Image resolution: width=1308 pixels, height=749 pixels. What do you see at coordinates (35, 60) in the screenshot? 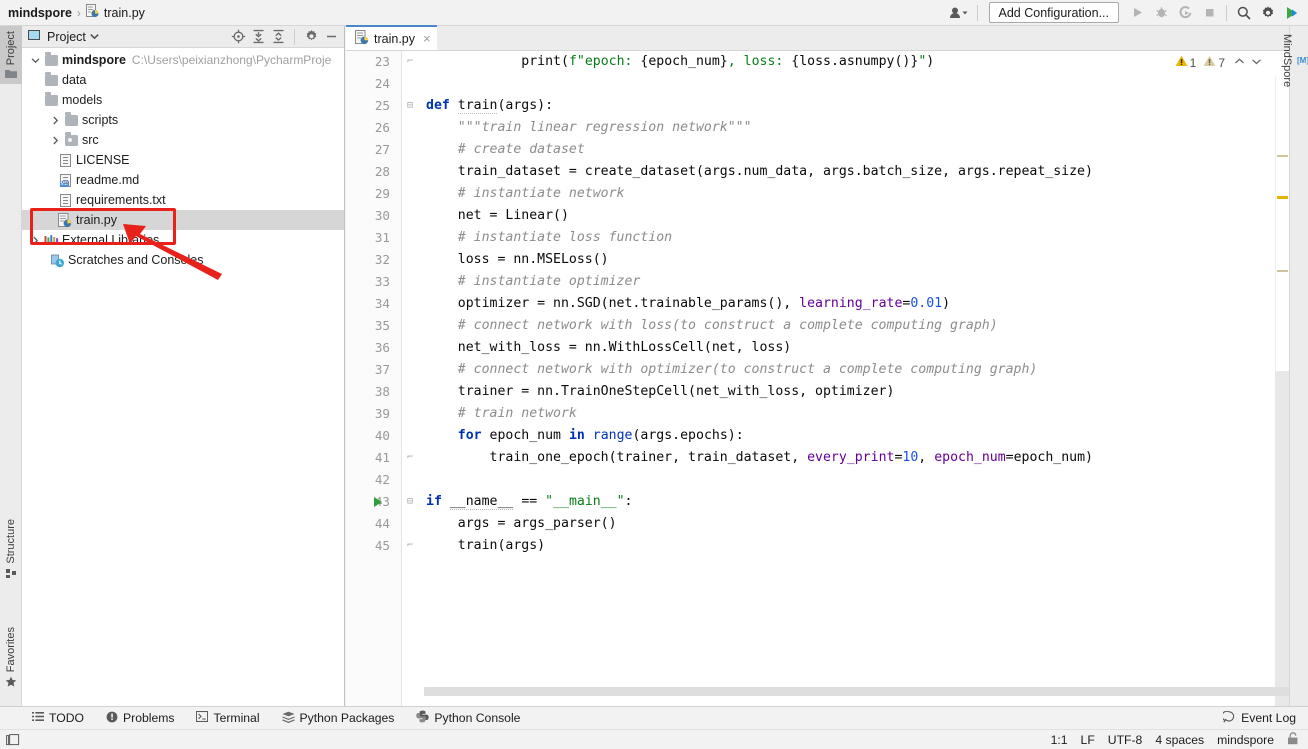
I see `expand-arrow-icon` at bounding box center [35, 60].